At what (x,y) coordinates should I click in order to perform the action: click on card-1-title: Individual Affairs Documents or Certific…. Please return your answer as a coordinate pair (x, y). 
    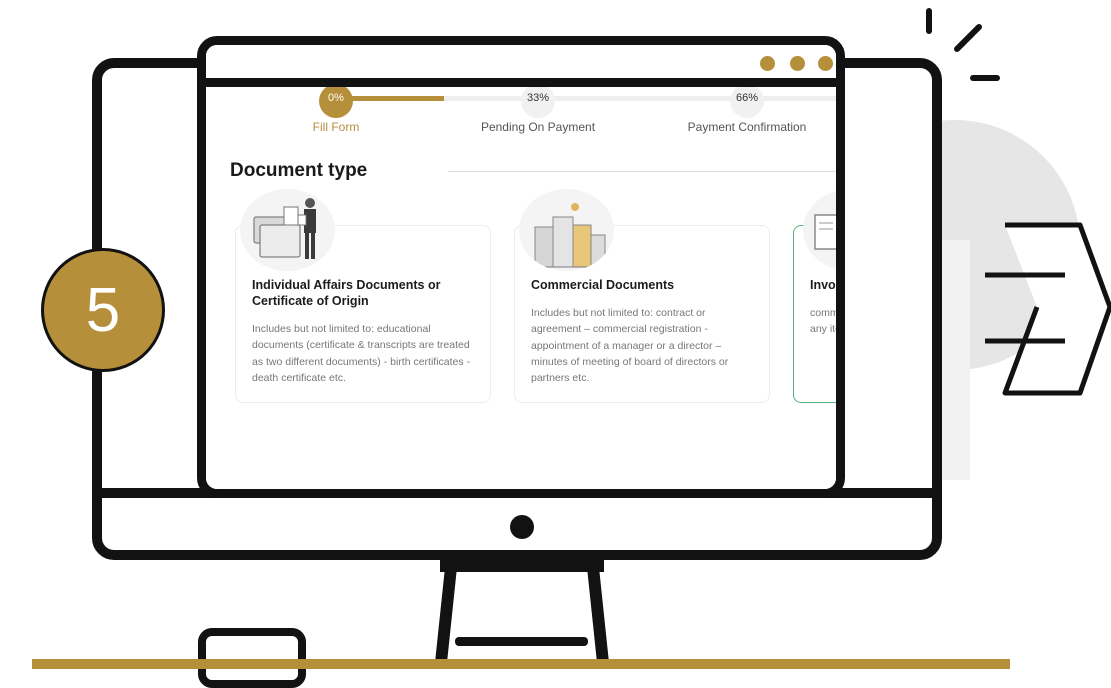
    Looking at the image, I should click on (346, 293).